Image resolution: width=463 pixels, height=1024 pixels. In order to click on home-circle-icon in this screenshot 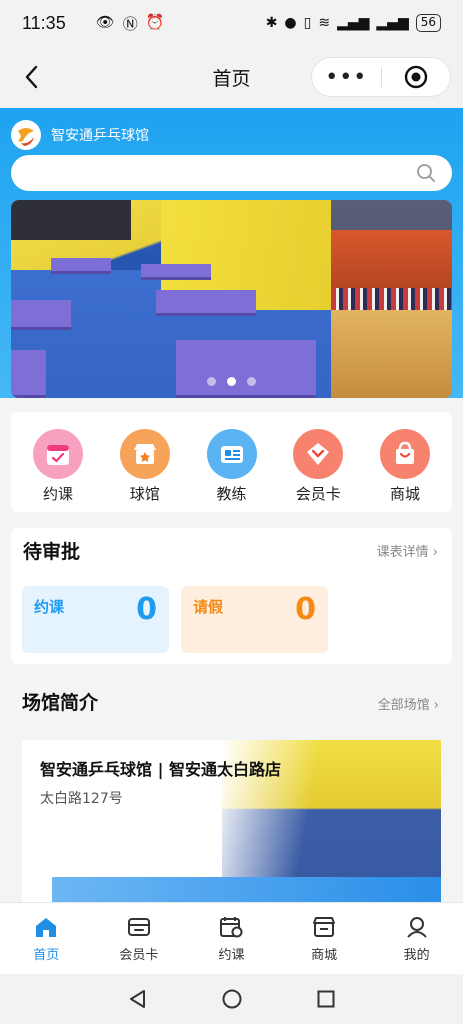, I will do `click(232, 999)`.